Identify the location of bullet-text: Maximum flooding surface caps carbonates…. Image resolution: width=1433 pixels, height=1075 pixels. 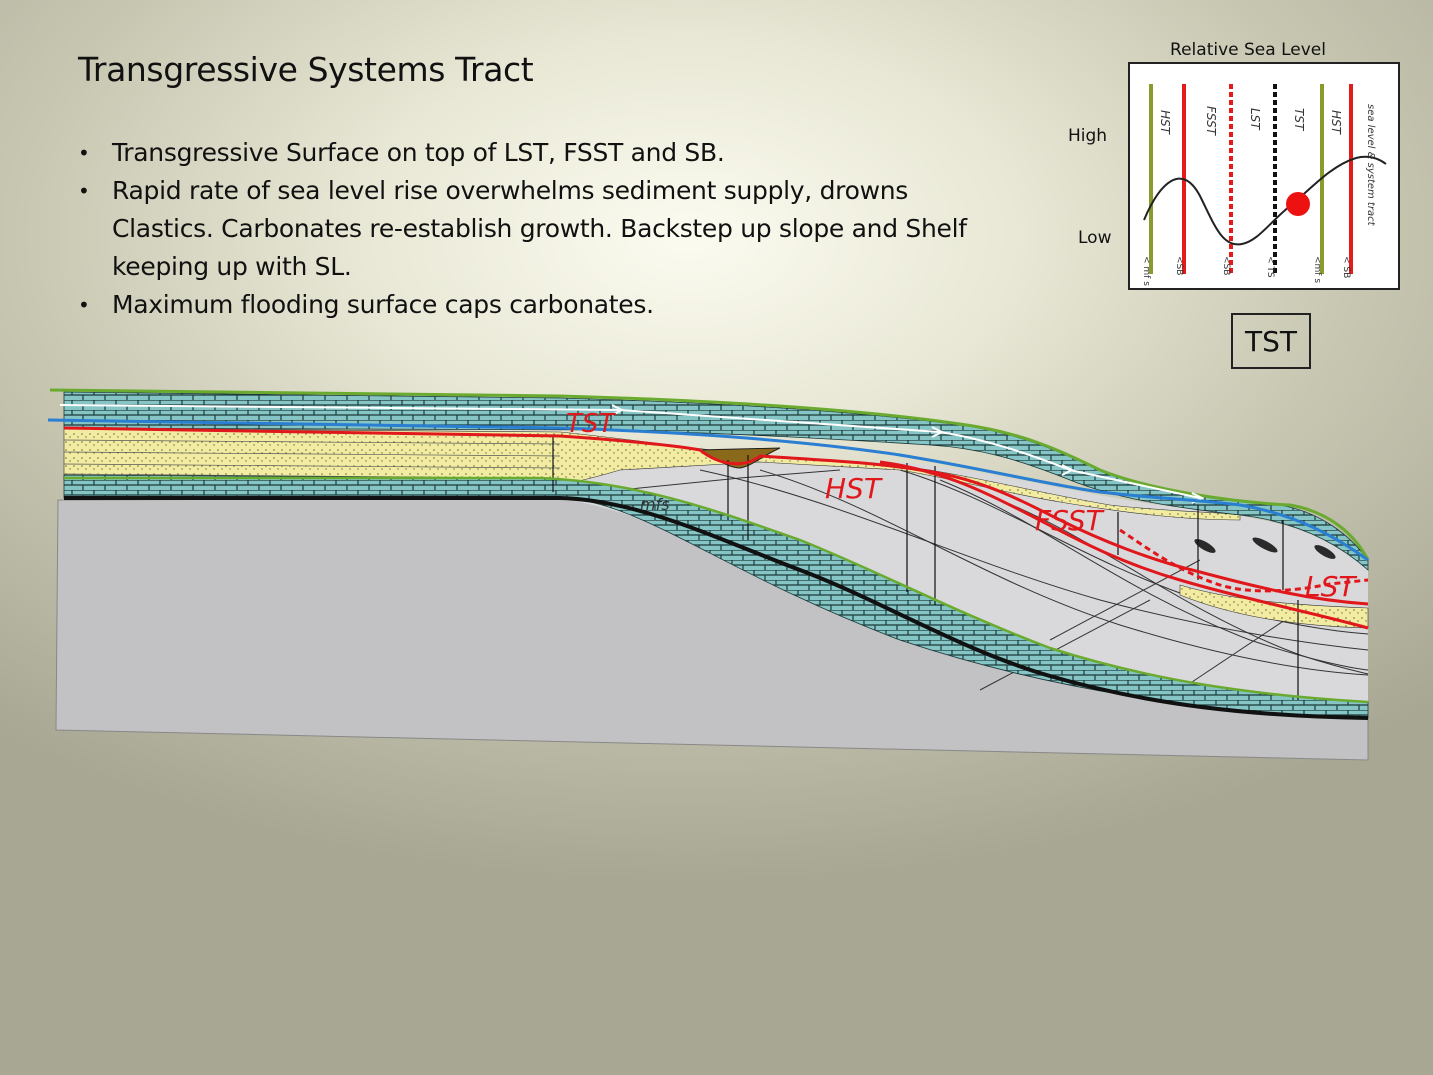
(383, 304).